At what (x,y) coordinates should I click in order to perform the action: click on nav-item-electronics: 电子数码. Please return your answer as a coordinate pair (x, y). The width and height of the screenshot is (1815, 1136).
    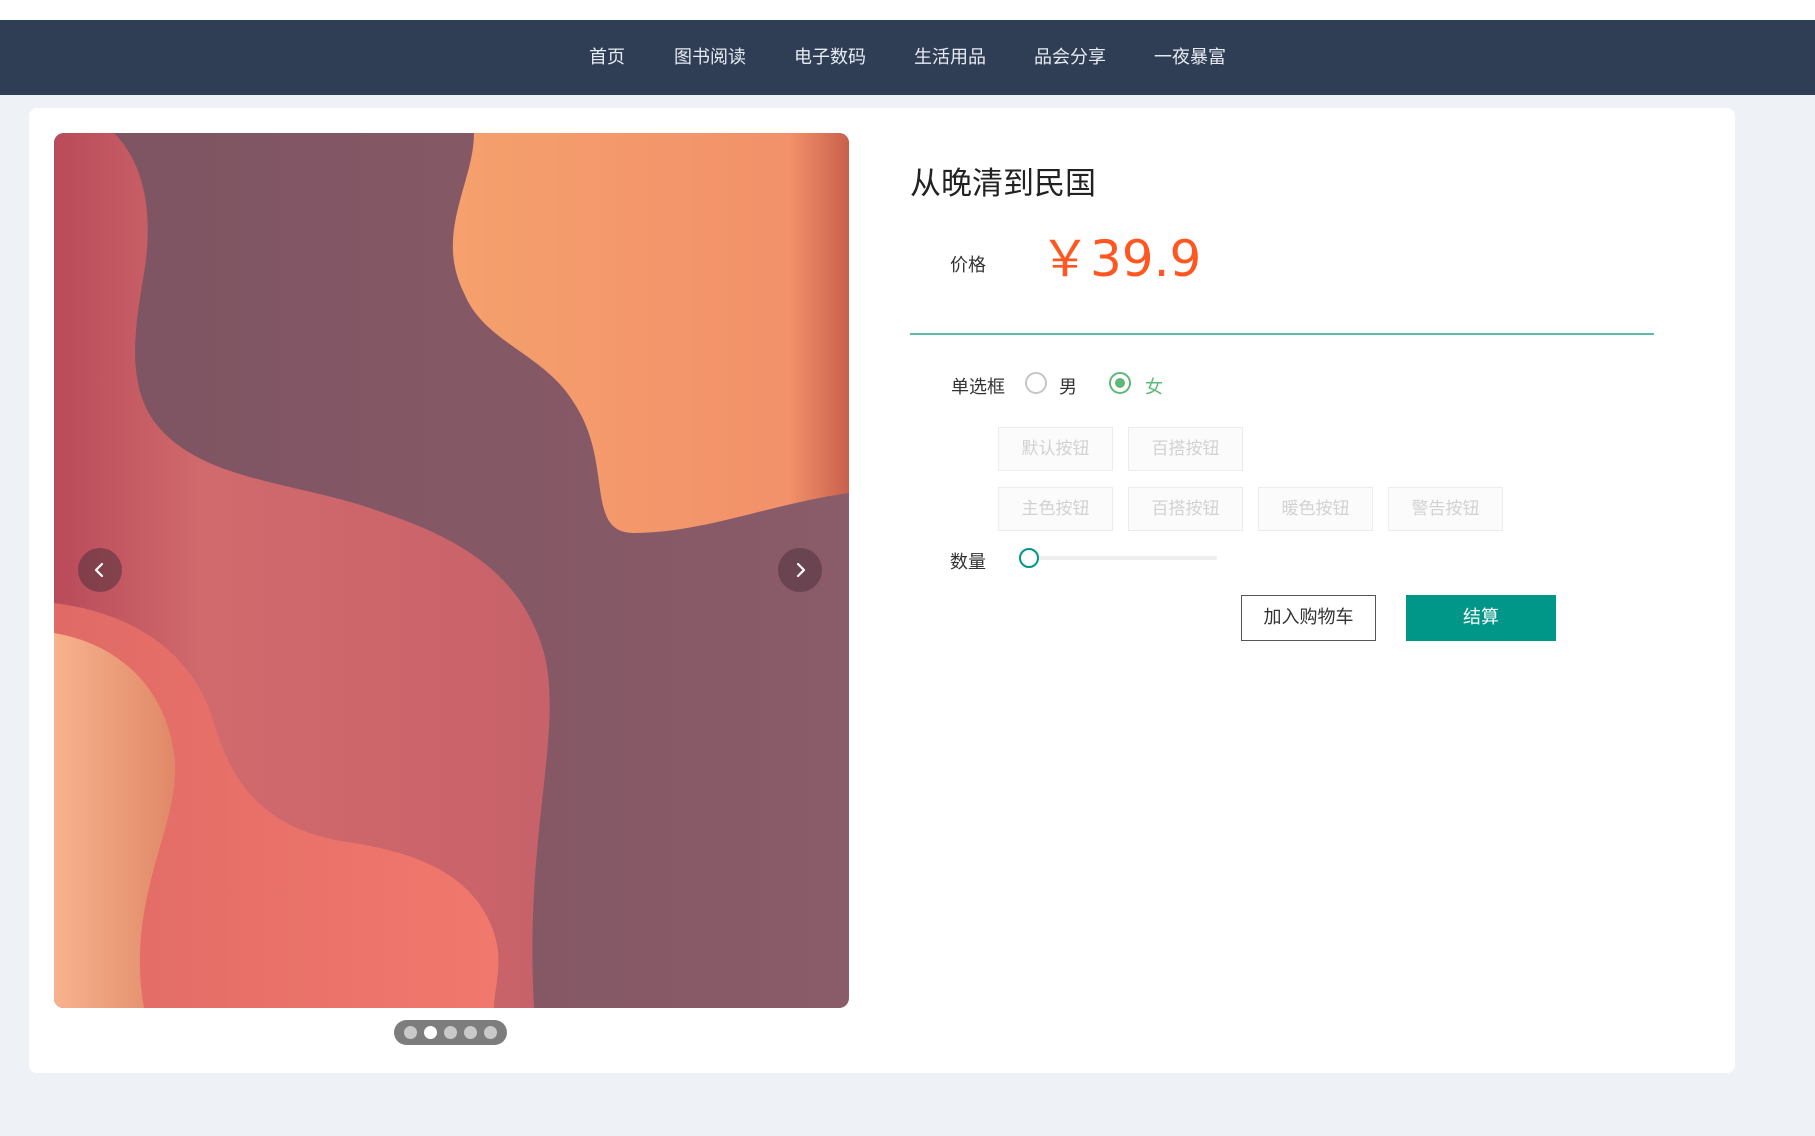
    Looking at the image, I should click on (830, 57).